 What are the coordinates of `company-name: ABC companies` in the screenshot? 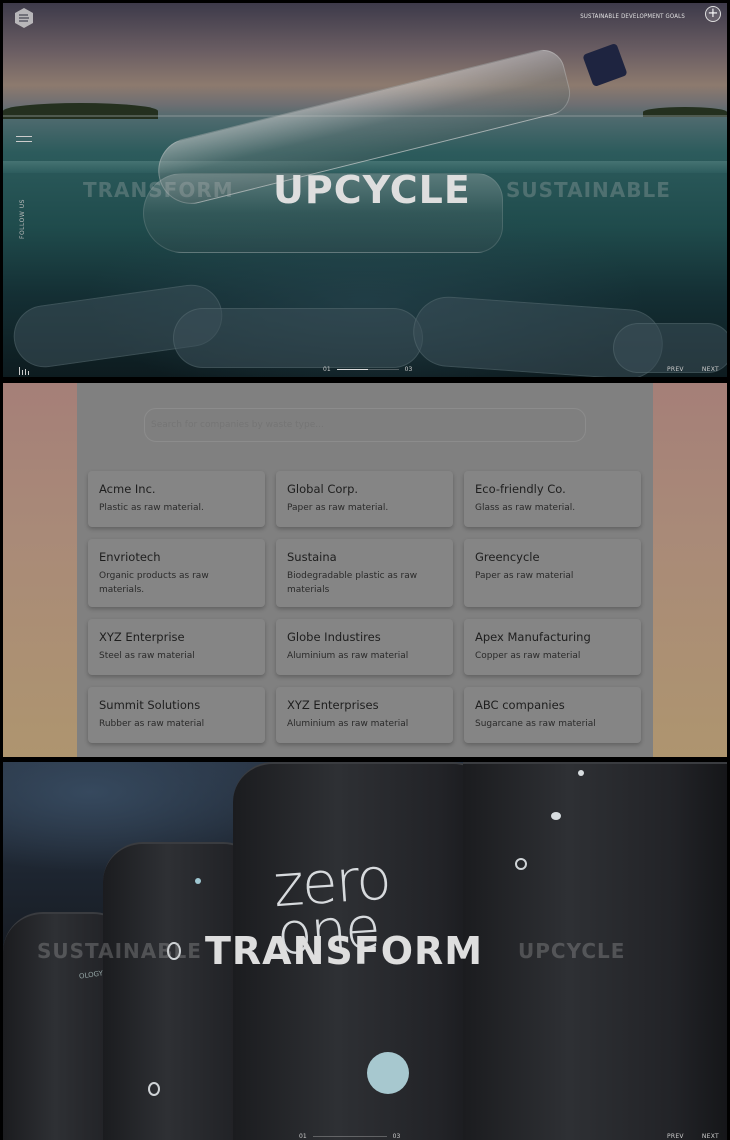 It's located at (520, 705).